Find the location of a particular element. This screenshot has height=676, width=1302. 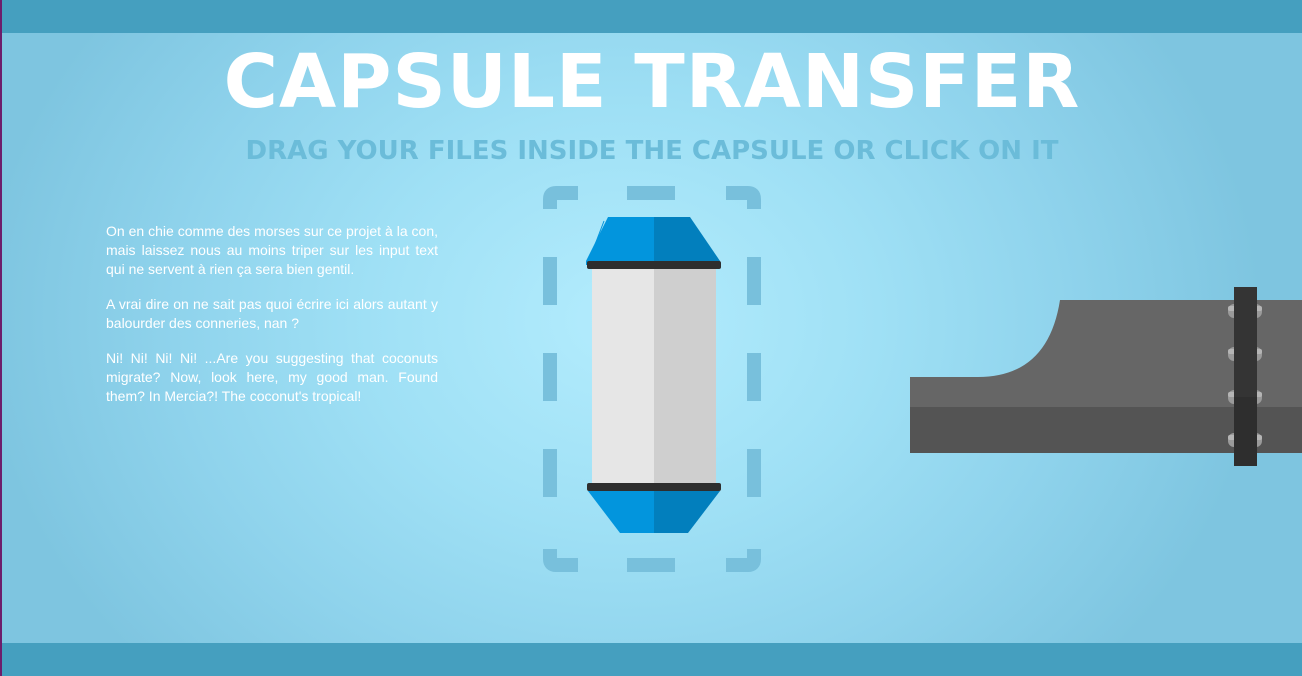

pneumatic-tube-pipe is located at coordinates (1105, 380).